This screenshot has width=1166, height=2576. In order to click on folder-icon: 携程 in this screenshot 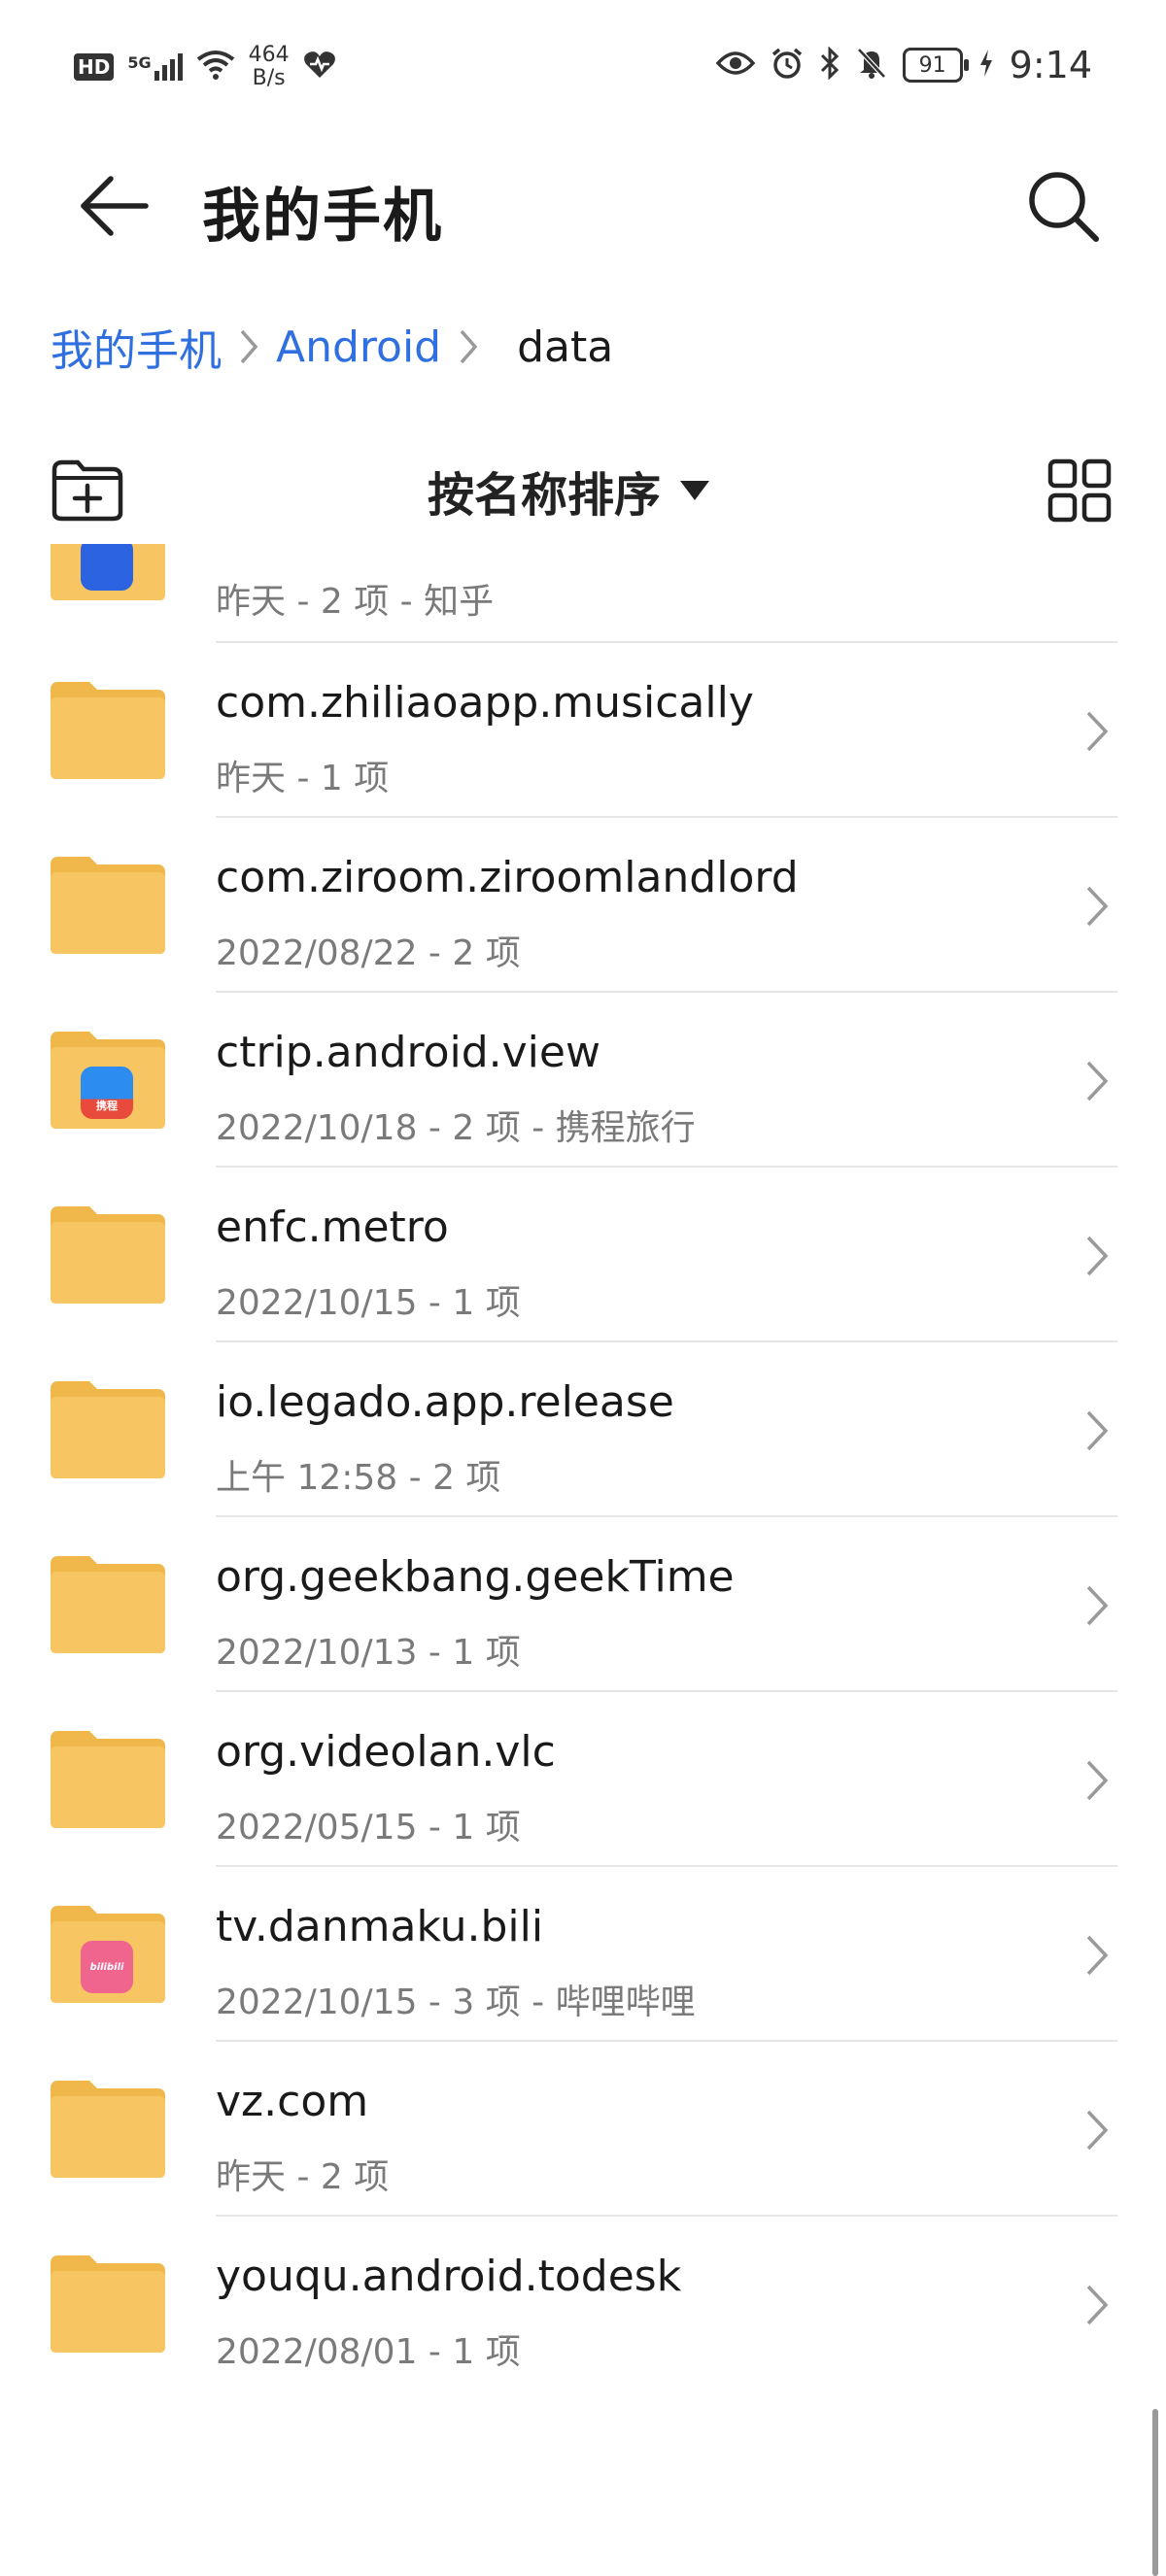, I will do `click(108, 1080)`.